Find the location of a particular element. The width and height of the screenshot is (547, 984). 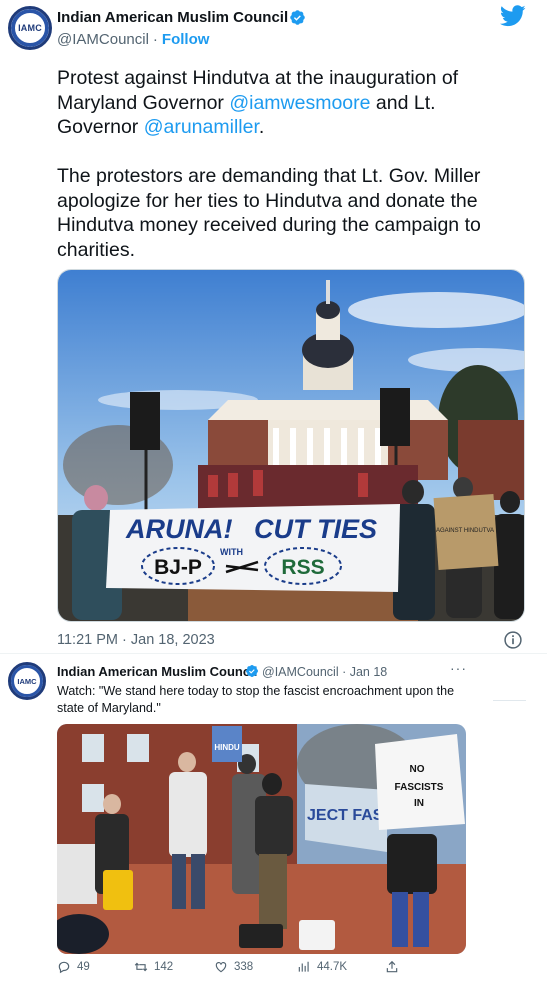

photo-banner-with: WITH is located at coordinates (231, 552).